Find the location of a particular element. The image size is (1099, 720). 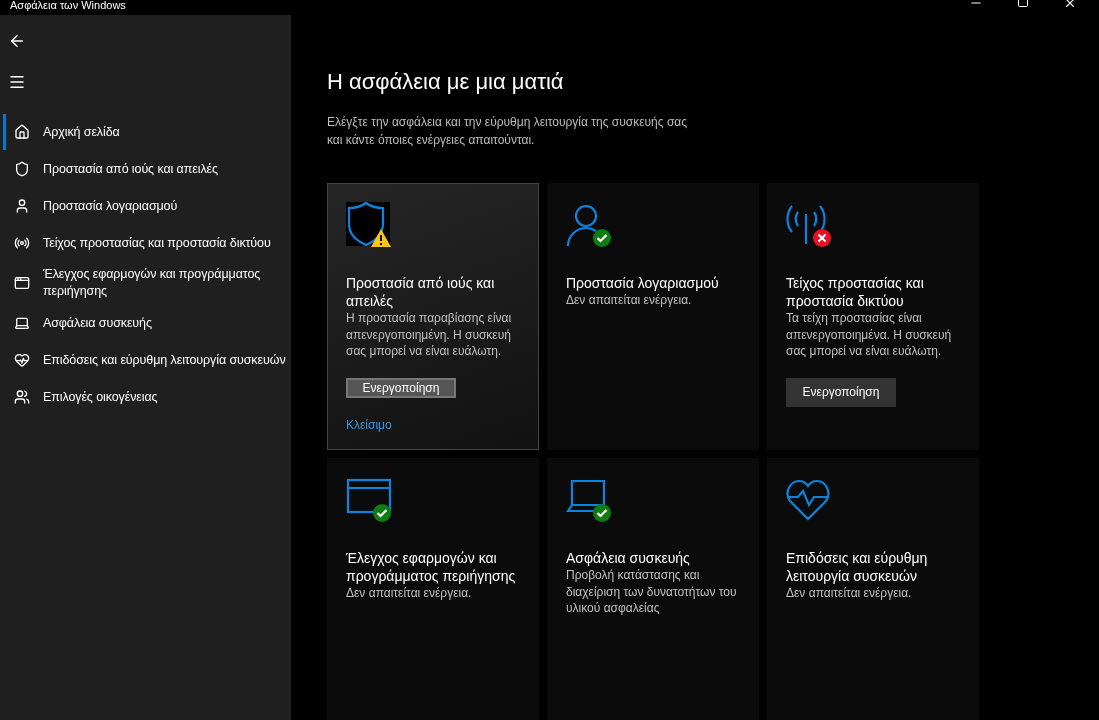

window-title: Ασφάλεια των Windows is located at coordinates (68, 5).